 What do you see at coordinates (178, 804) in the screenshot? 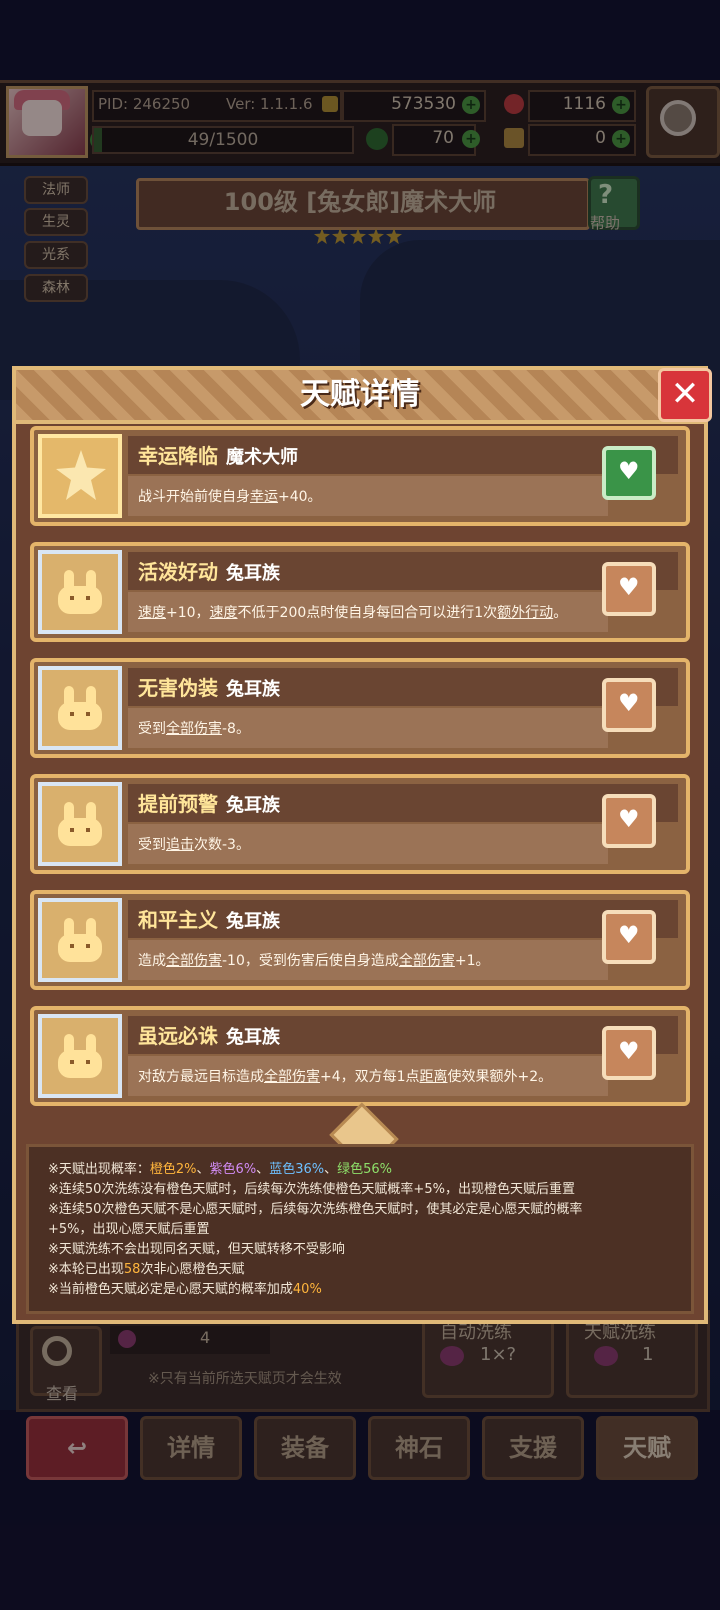
I see `talent-name-text: 提前预警` at bounding box center [178, 804].